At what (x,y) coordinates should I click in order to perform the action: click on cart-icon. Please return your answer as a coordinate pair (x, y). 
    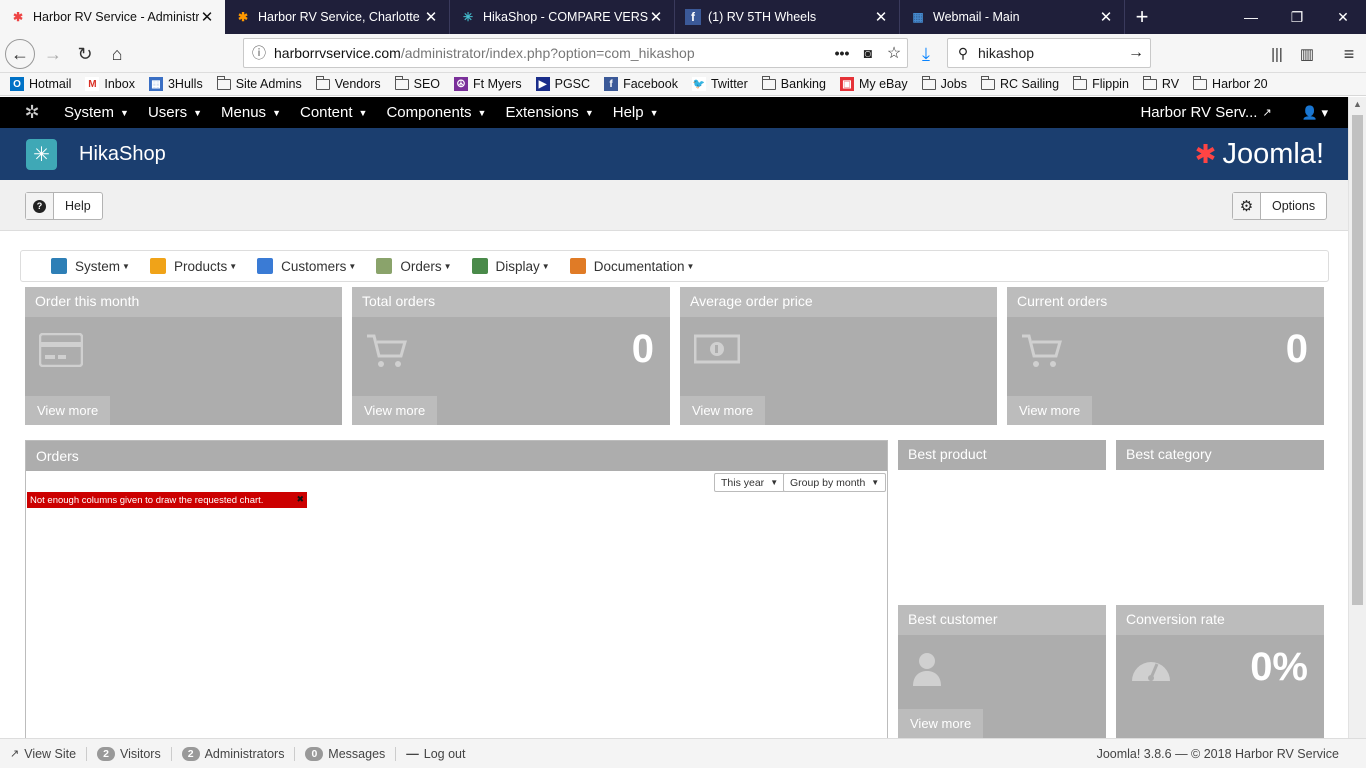
    Looking at the image, I should click on (387, 352).